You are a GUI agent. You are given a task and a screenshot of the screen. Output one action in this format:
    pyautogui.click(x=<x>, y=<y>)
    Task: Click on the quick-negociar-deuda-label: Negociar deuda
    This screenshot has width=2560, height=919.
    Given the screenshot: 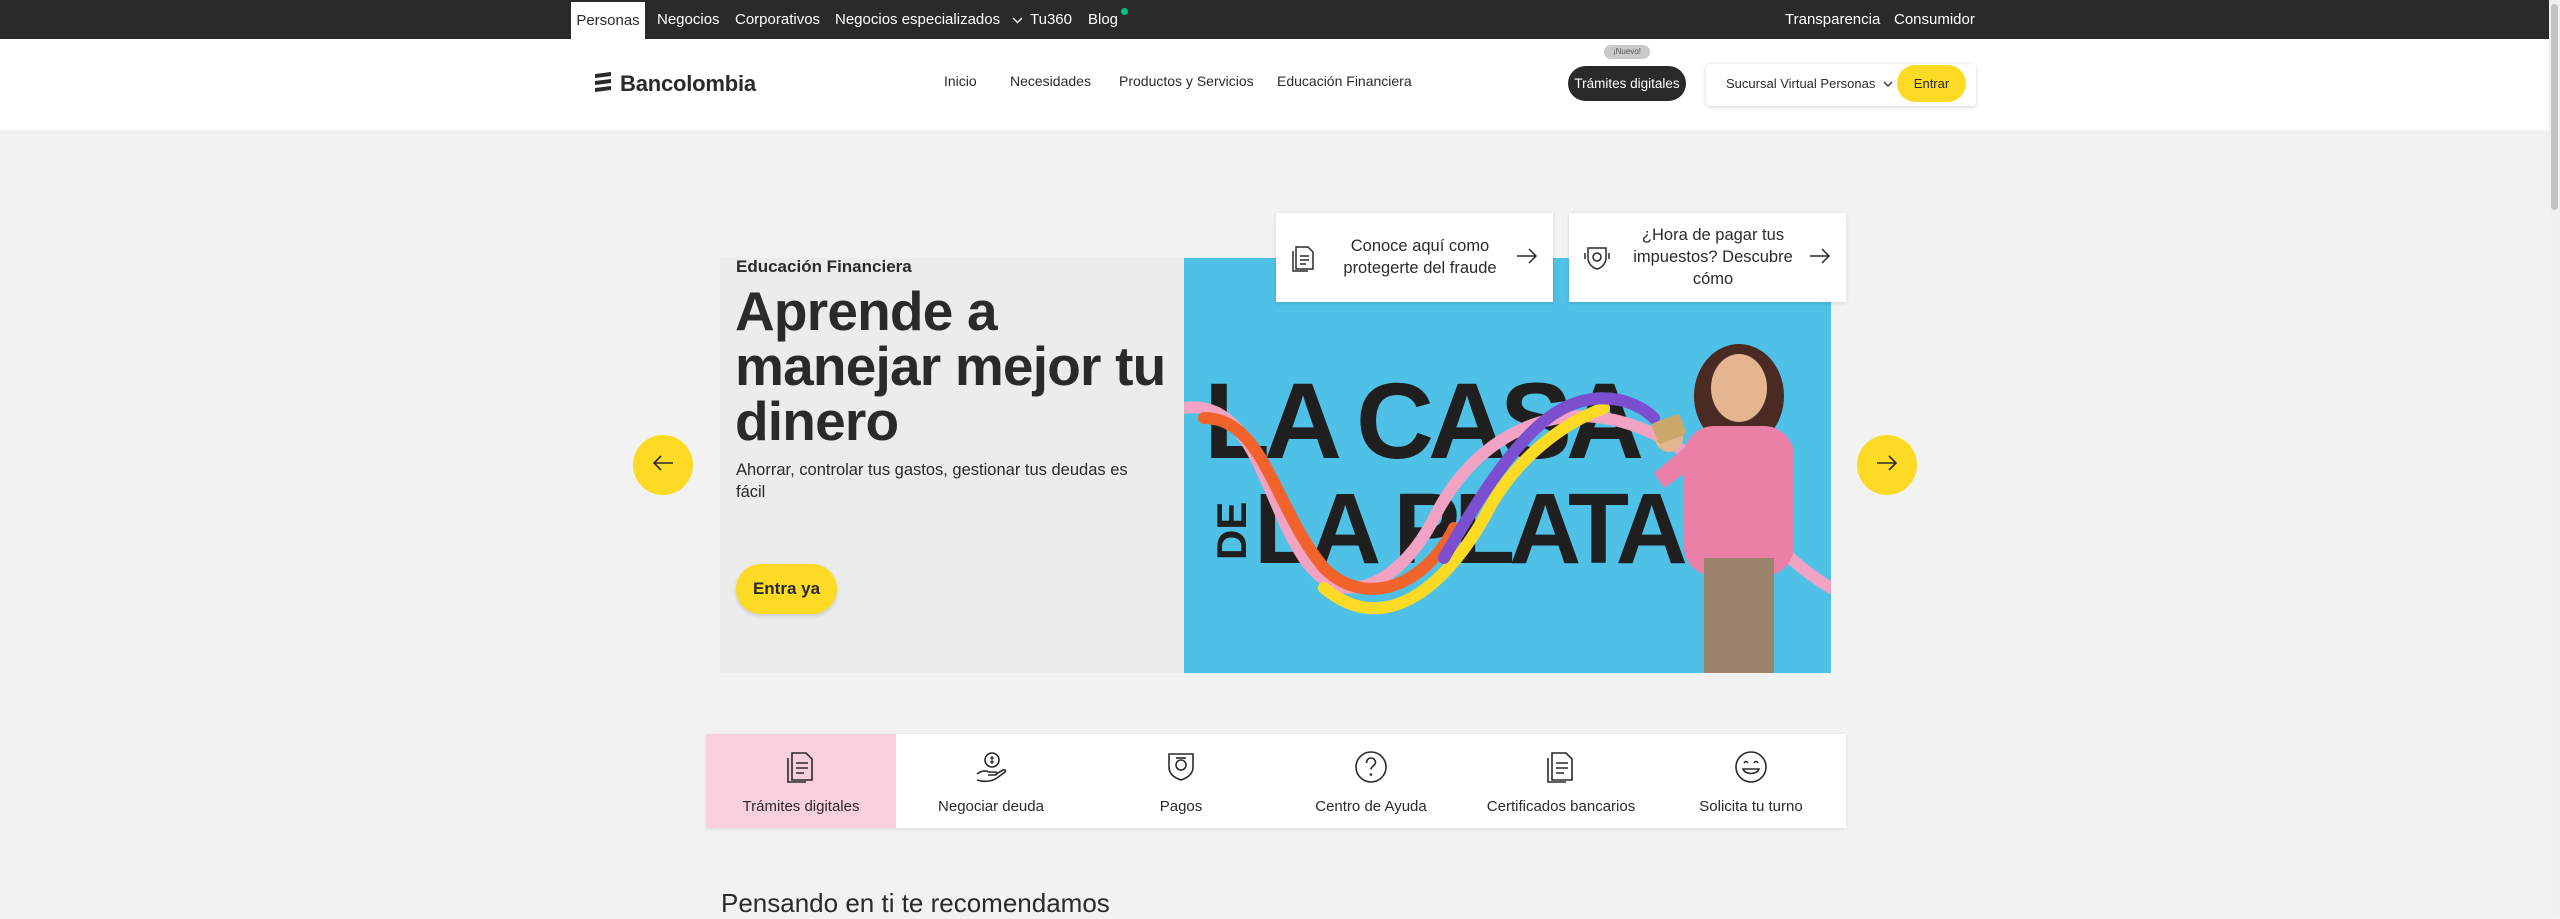 What is the action you would take?
    pyautogui.click(x=991, y=806)
    